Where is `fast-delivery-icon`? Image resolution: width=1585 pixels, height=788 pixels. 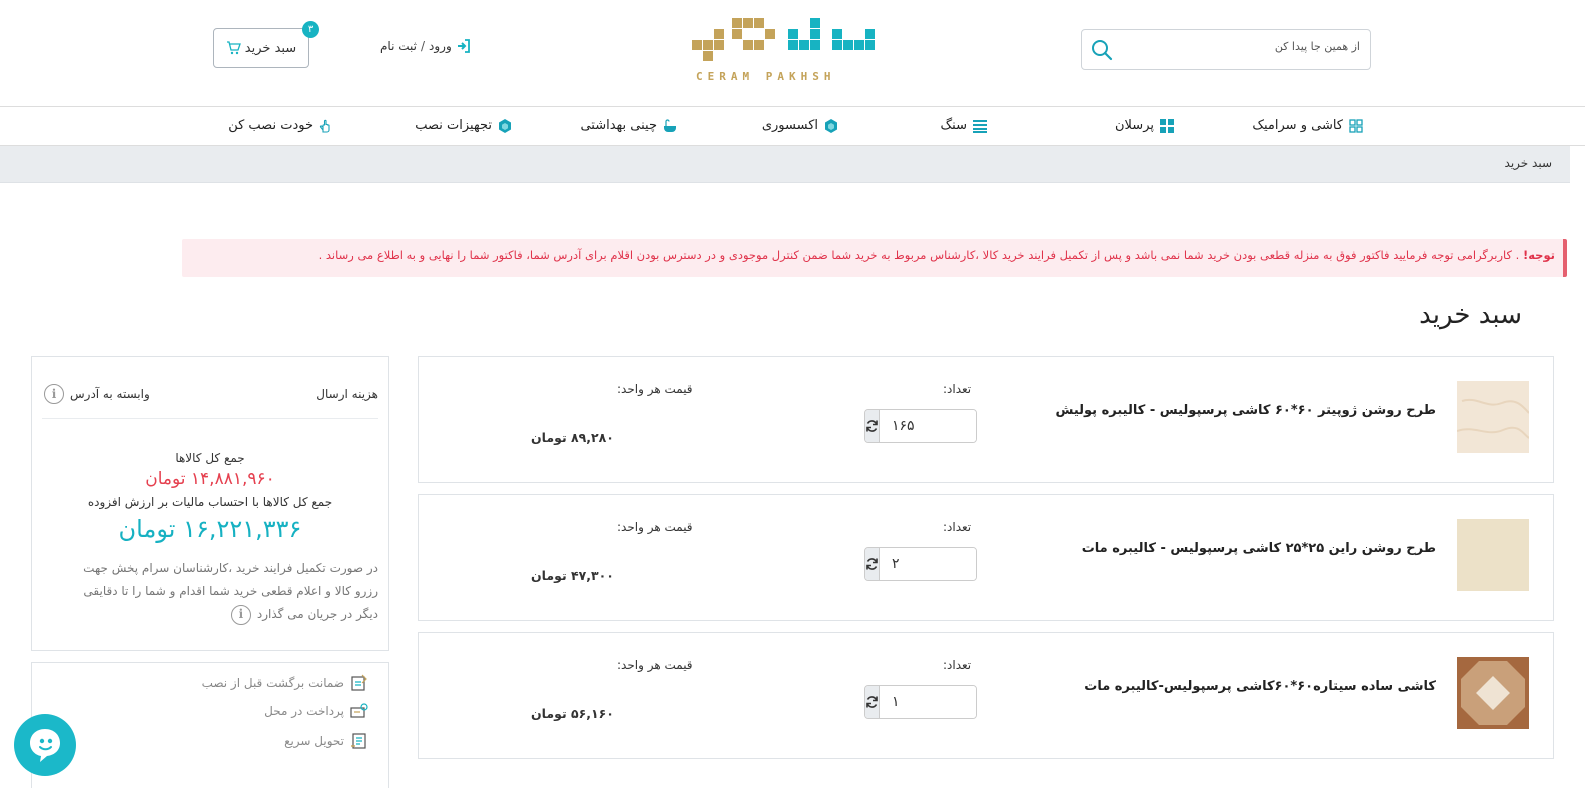 fast-delivery-icon is located at coordinates (358, 741).